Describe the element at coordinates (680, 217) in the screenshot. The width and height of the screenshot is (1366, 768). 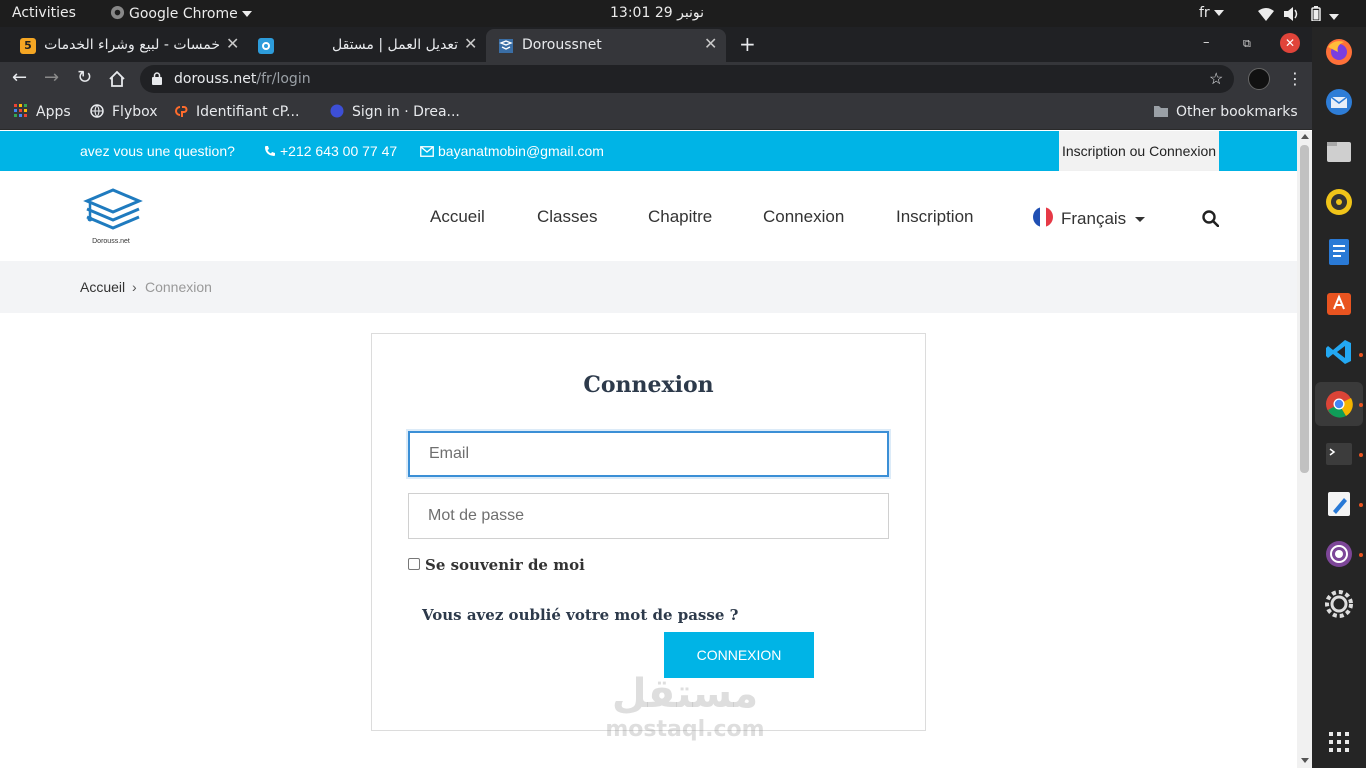
I see `nav-chapitre: Chapitre` at that location.